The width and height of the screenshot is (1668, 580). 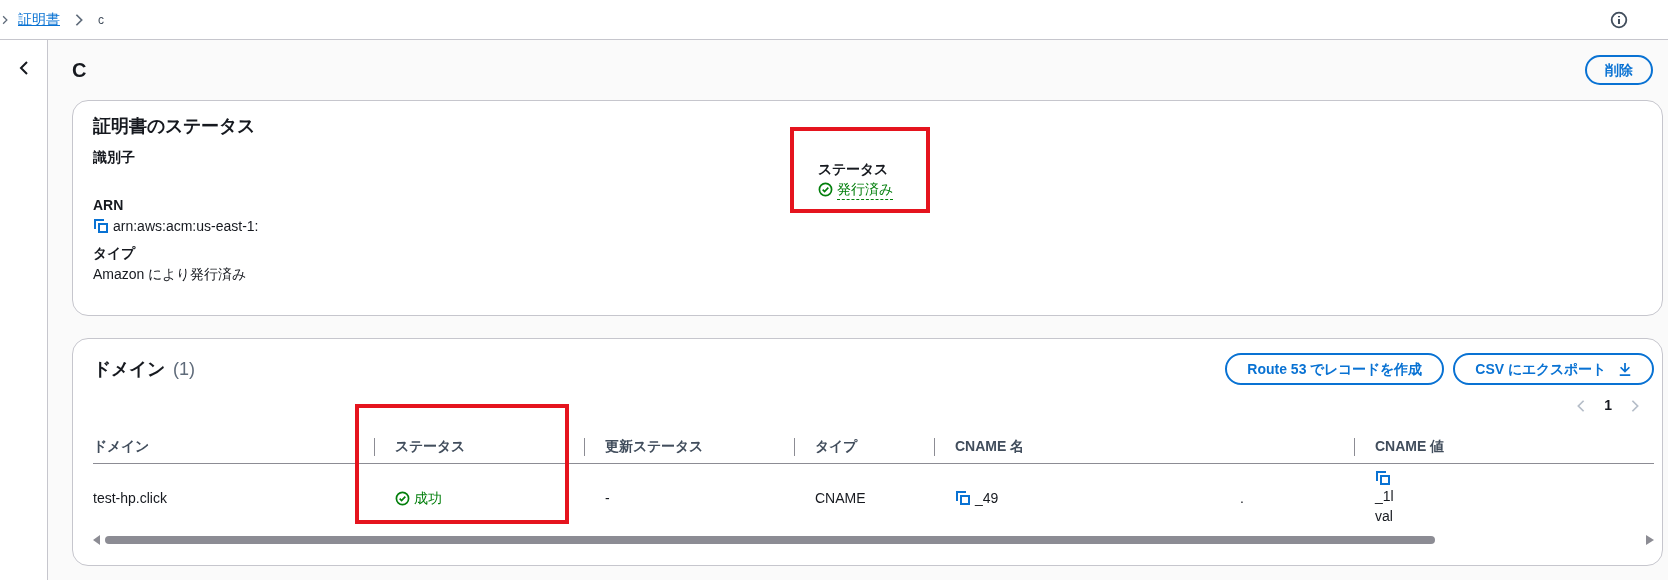 What do you see at coordinates (654, 446) in the screenshot?
I see `column-header: 更新ステータス` at bounding box center [654, 446].